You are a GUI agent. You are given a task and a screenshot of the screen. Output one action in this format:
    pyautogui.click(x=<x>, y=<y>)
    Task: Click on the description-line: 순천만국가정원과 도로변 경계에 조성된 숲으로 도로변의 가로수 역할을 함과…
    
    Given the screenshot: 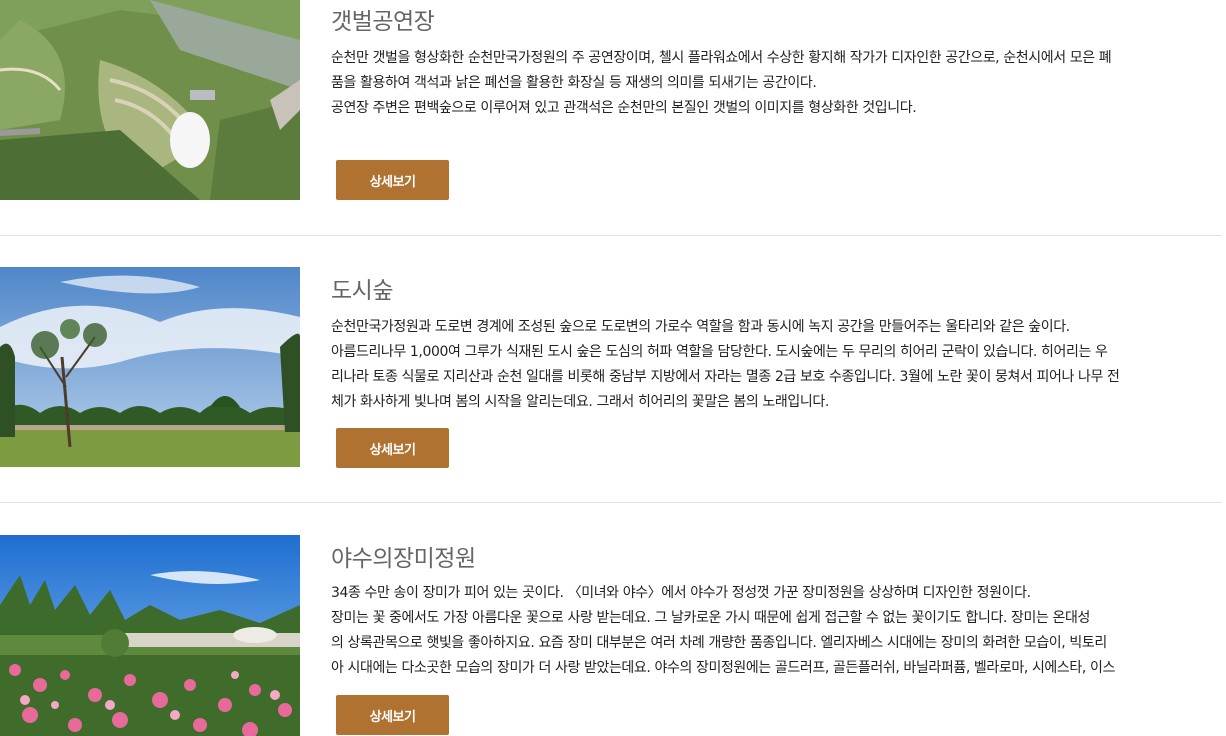 What is the action you would take?
    pyautogui.click(x=700, y=327)
    